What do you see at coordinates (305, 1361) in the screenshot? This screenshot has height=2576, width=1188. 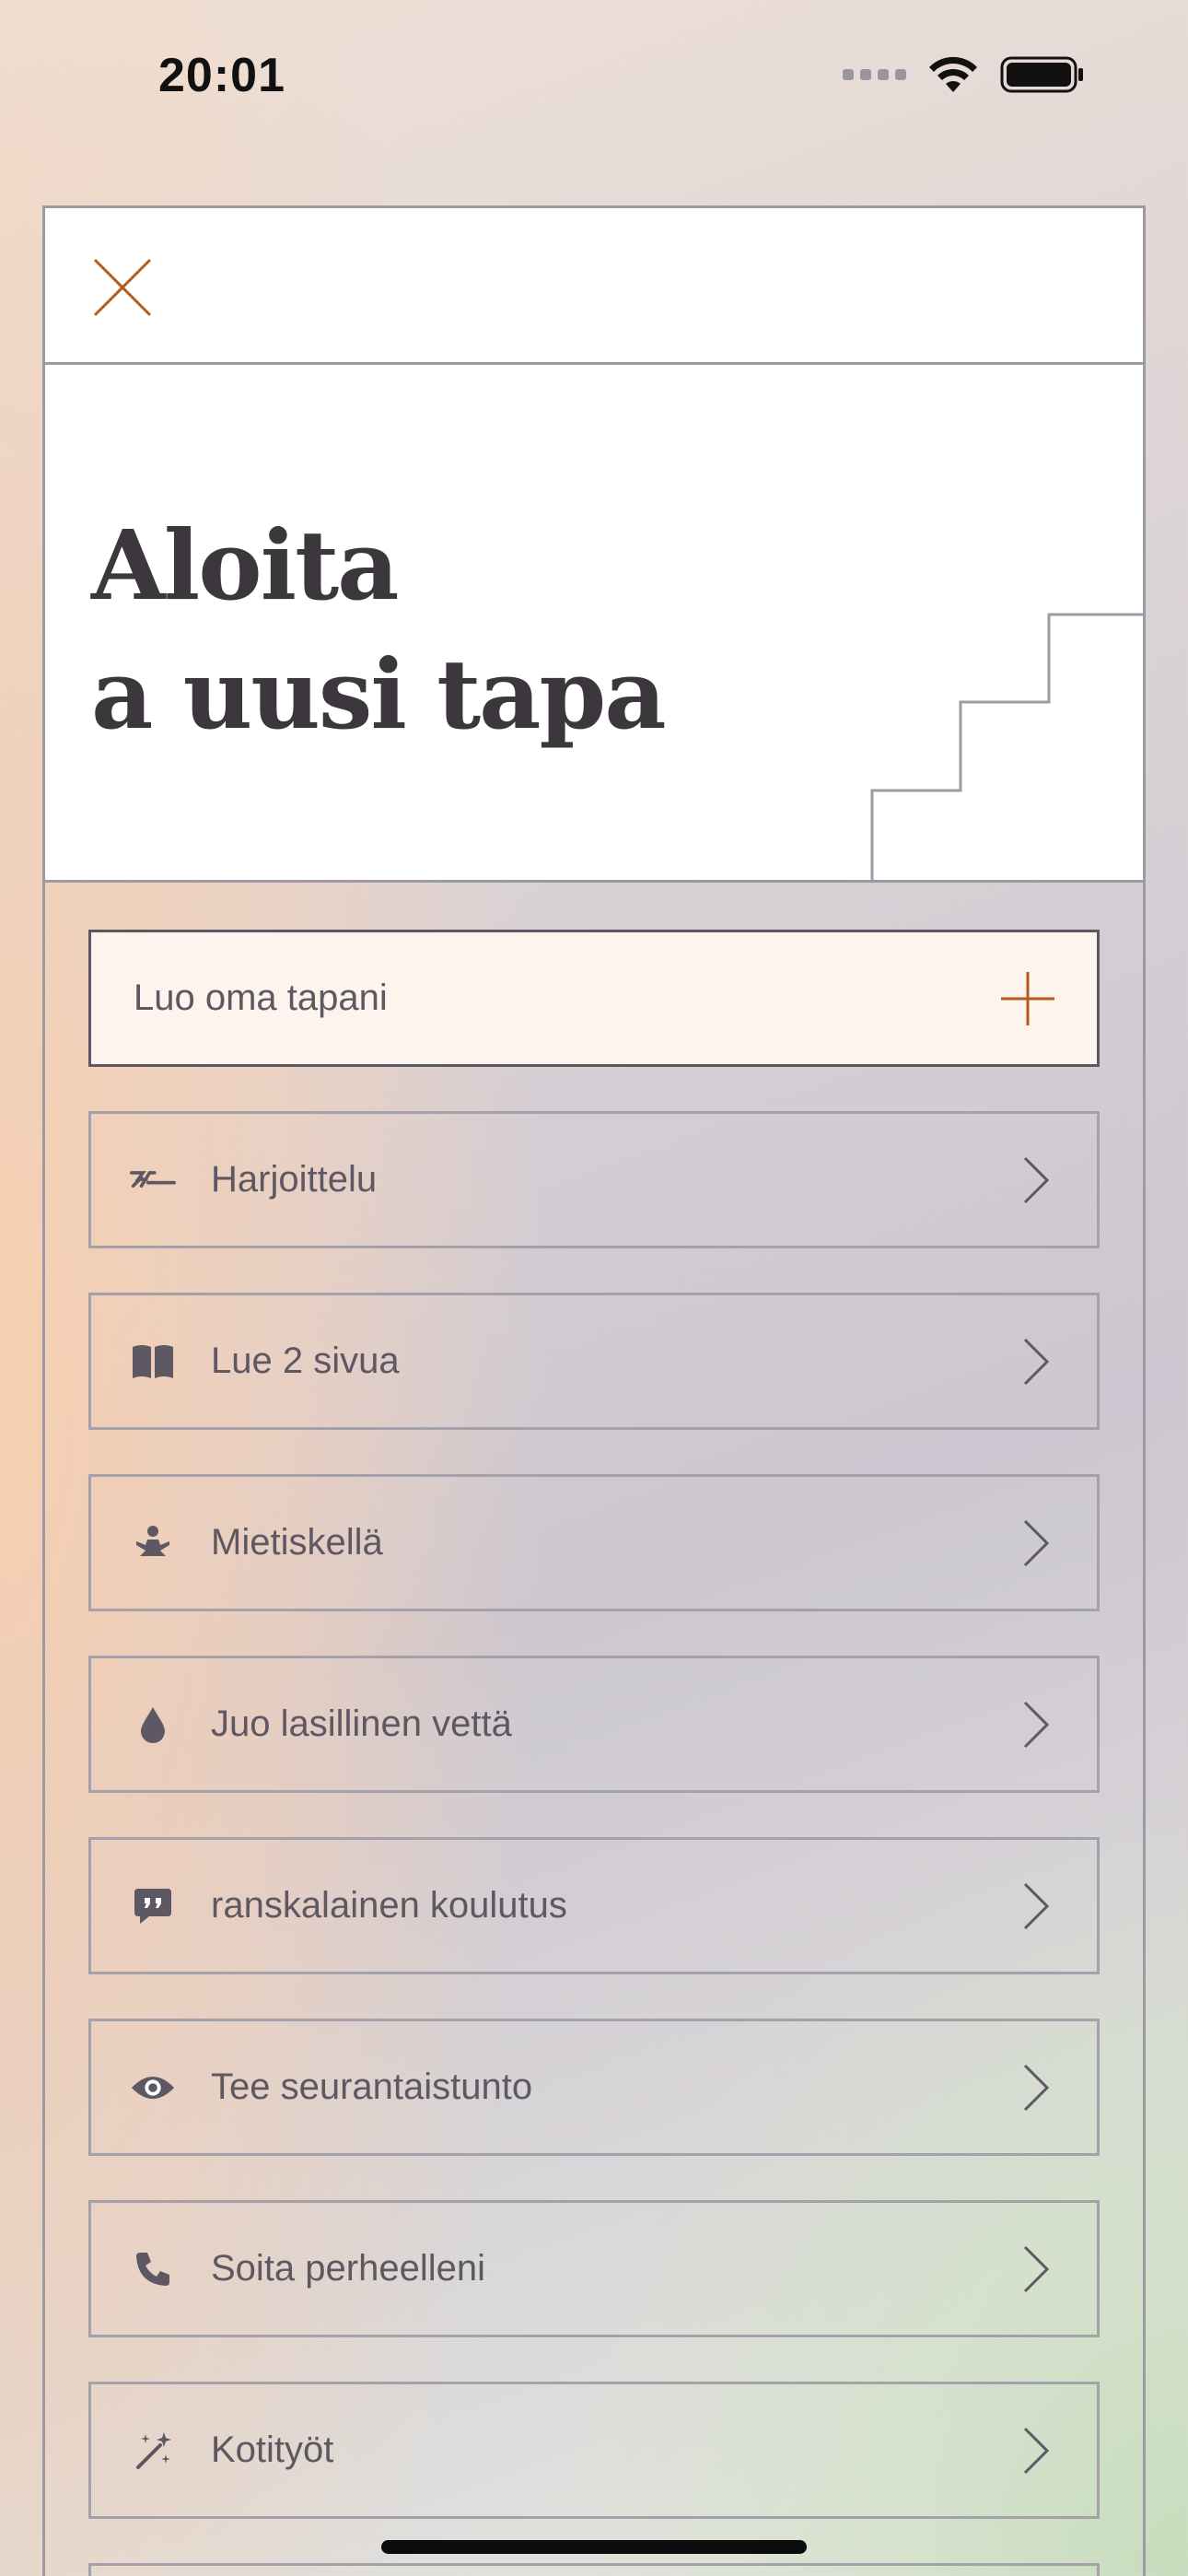 I see `habit-label: Lue 2 sivua` at bounding box center [305, 1361].